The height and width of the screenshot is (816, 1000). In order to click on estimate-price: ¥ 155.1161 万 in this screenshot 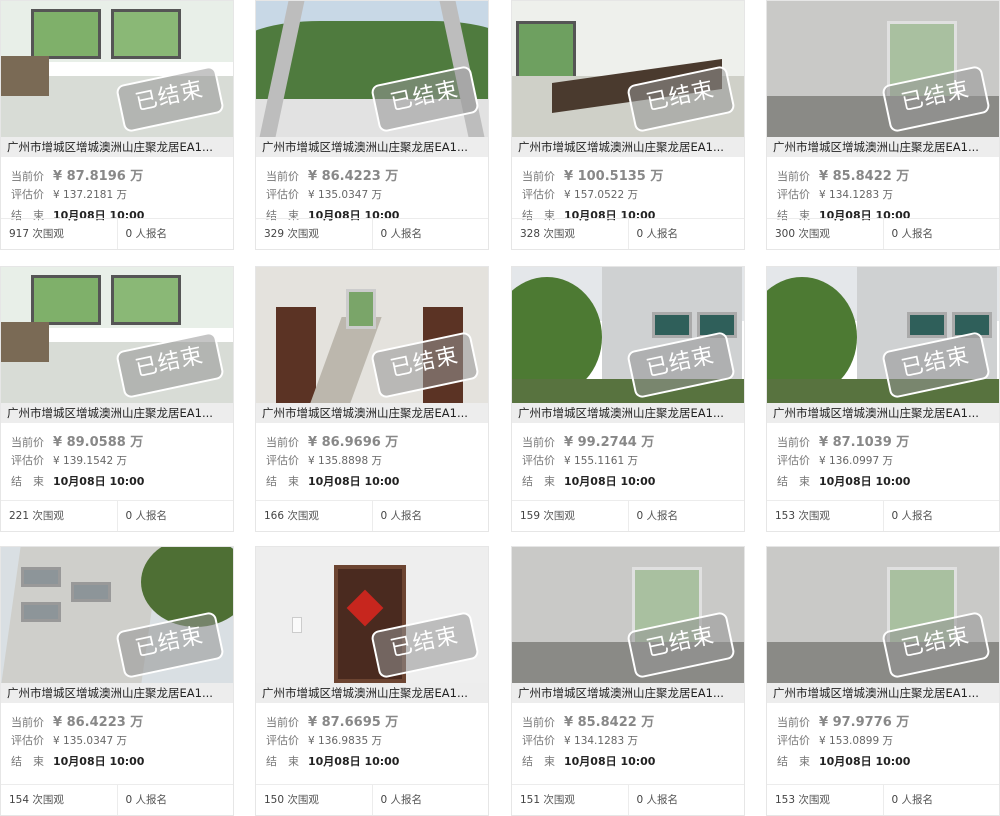, I will do `click(601, 461)`.